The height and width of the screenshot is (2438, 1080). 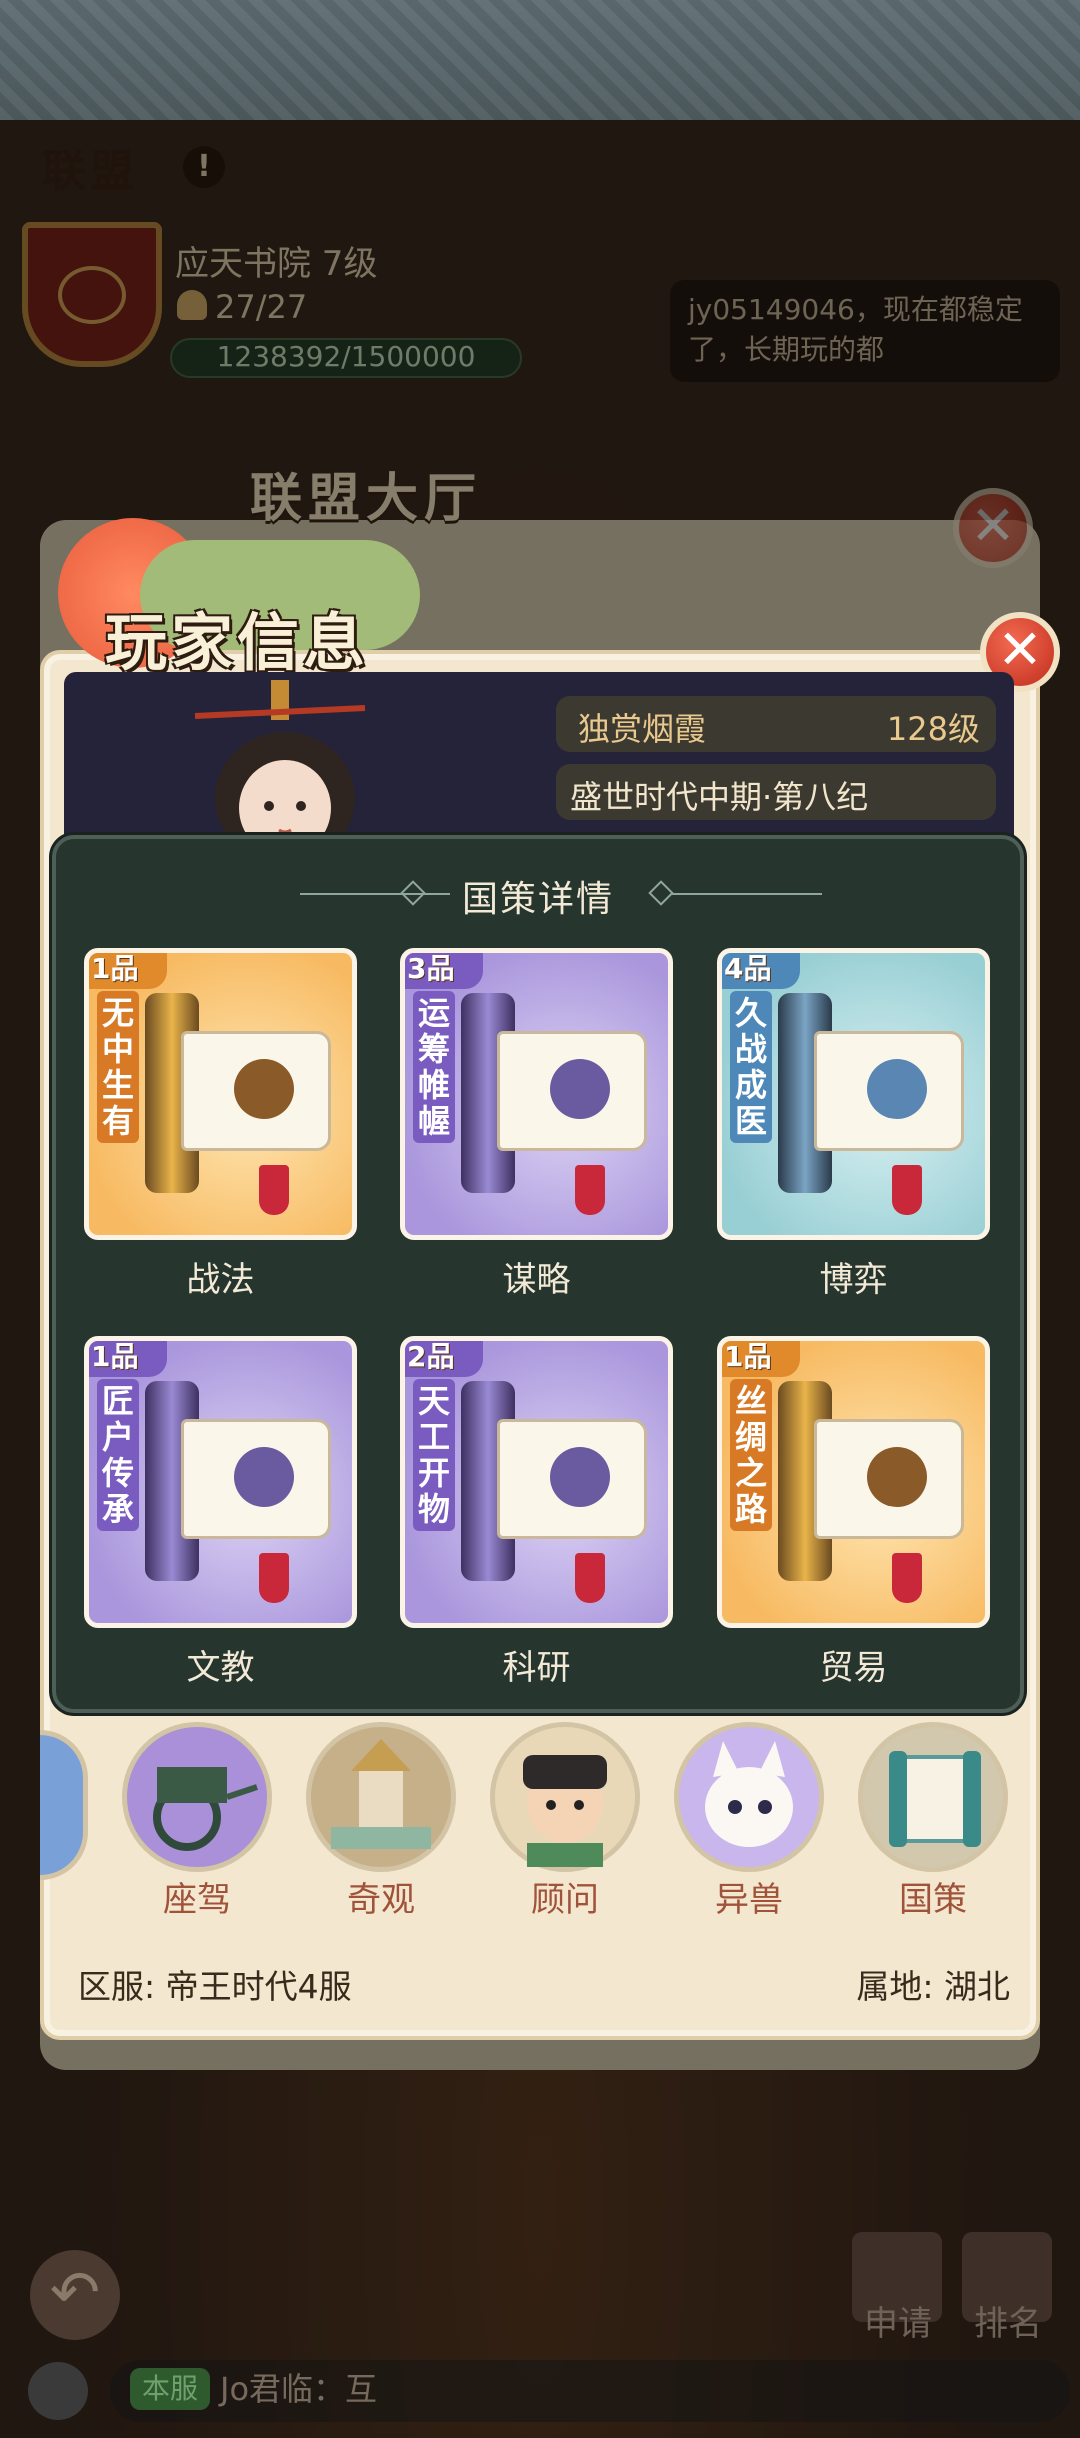 What do you see at coordinates (75, 2295) in the screenshot?
I see `back-button: ↶` at bounding box center [75, 2295].